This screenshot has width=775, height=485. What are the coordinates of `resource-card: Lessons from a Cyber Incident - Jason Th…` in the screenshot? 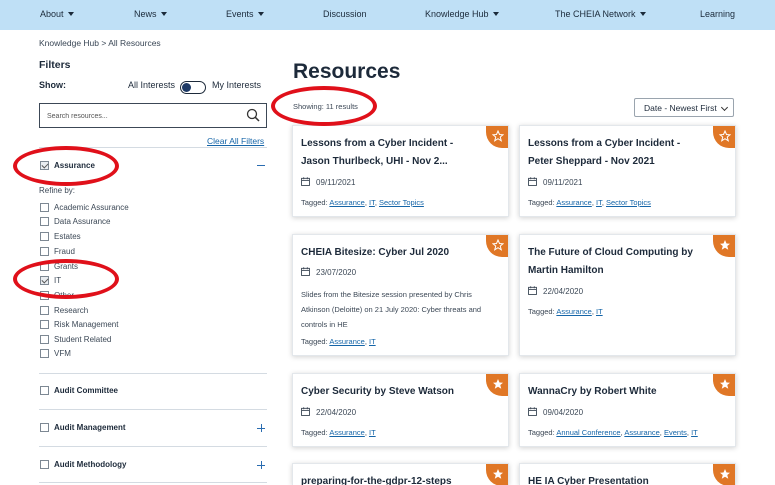 It's located at (400, 171).